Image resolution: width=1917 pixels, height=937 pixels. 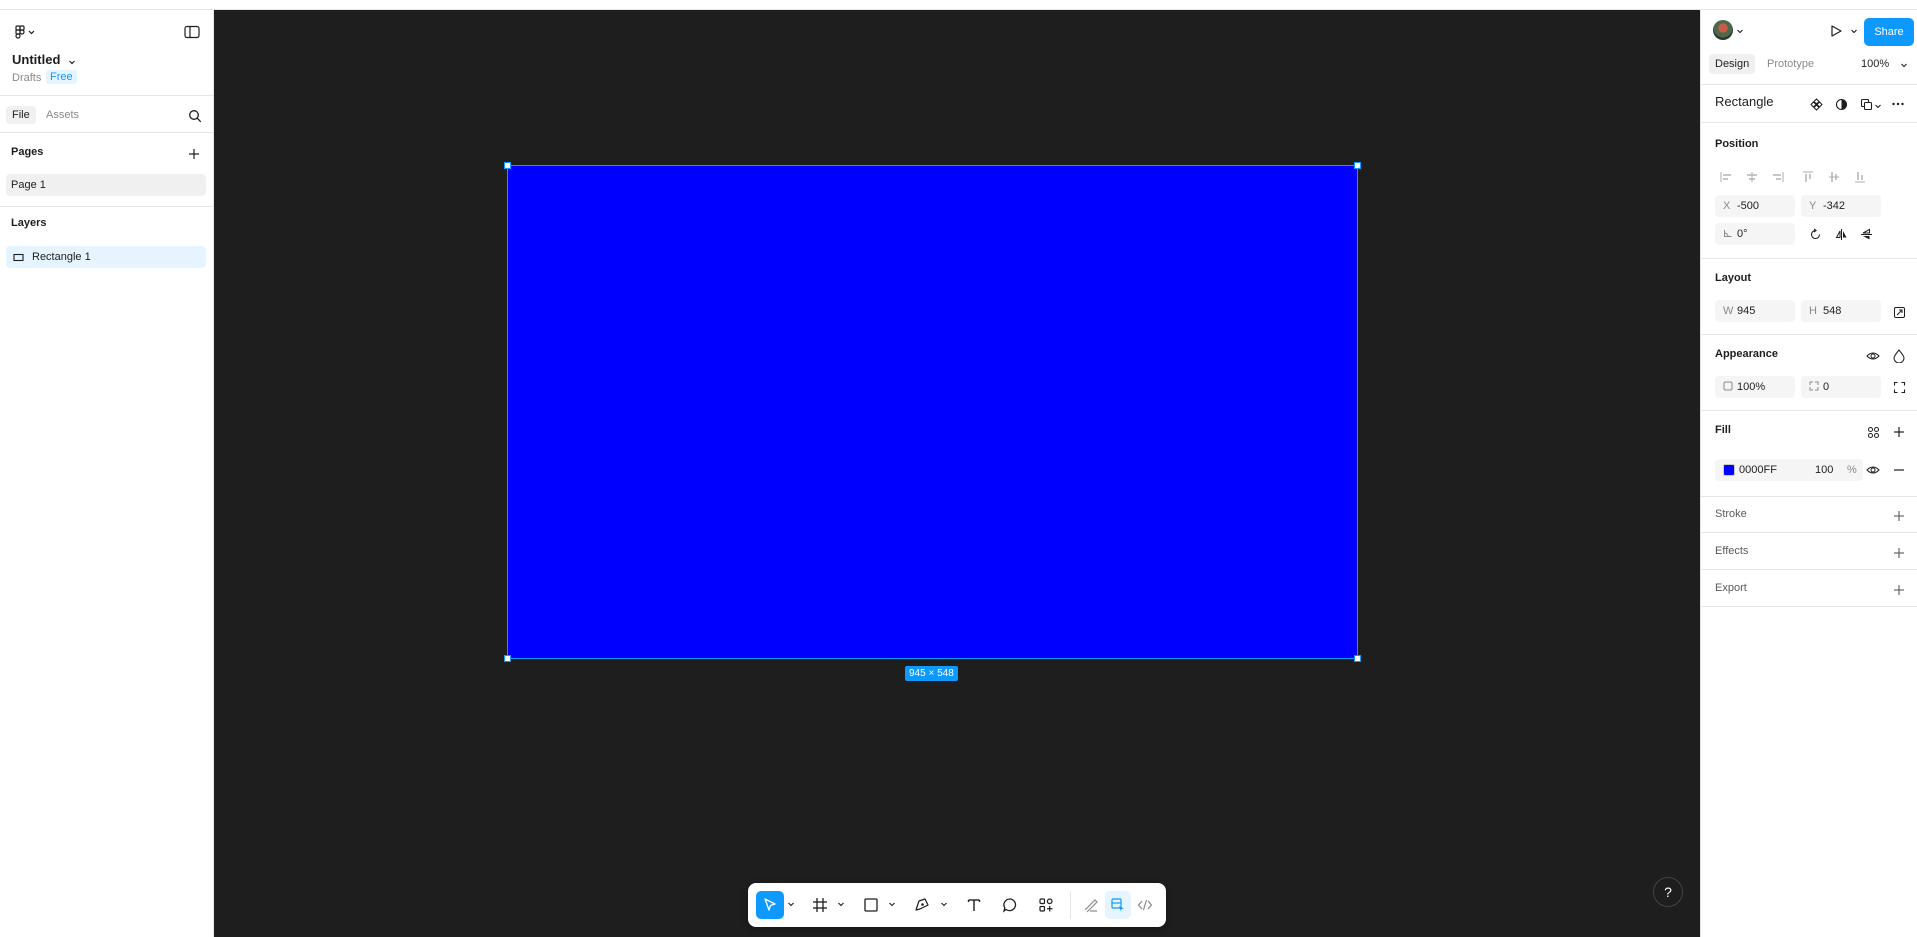 What do you see at coordinates (820, 905) in the screenshot?
I see `frame-tool-button` at bounding box center [820, 905].